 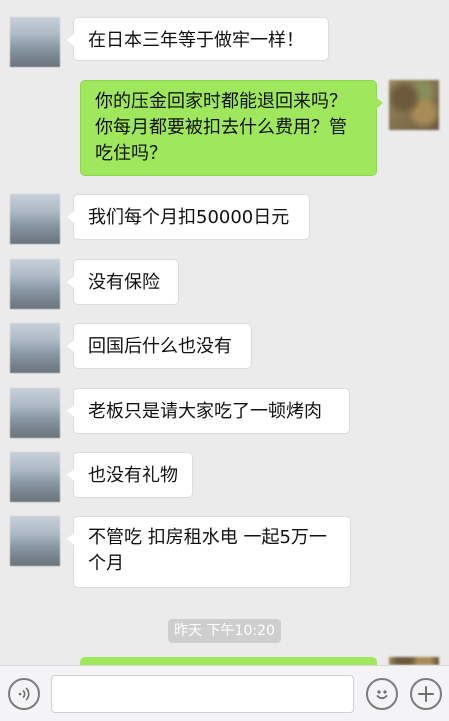 I want to click on plus-icon, so click(x=426, y=694).